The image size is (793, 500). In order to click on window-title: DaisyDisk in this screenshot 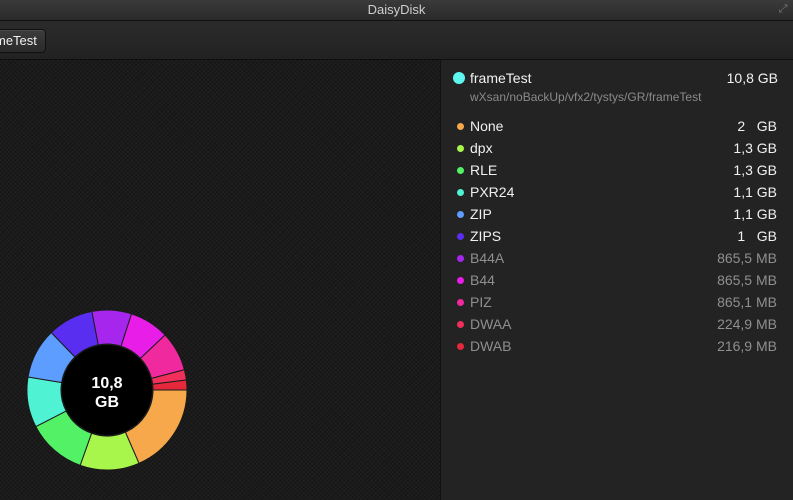, I will do `click(396, 9)`.